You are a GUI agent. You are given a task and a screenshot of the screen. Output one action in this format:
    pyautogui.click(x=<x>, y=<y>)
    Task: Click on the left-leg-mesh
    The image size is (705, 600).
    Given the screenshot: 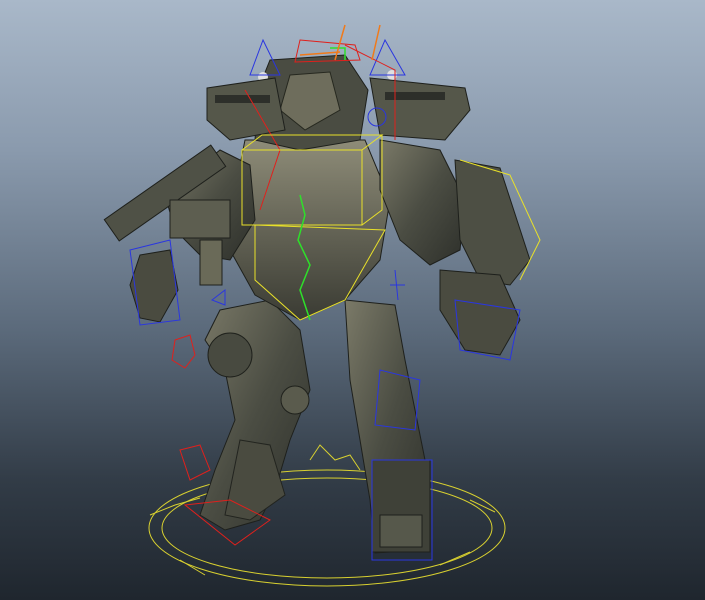 What is the action you would take?
    pyautogui.click(x=255, y=415)
    